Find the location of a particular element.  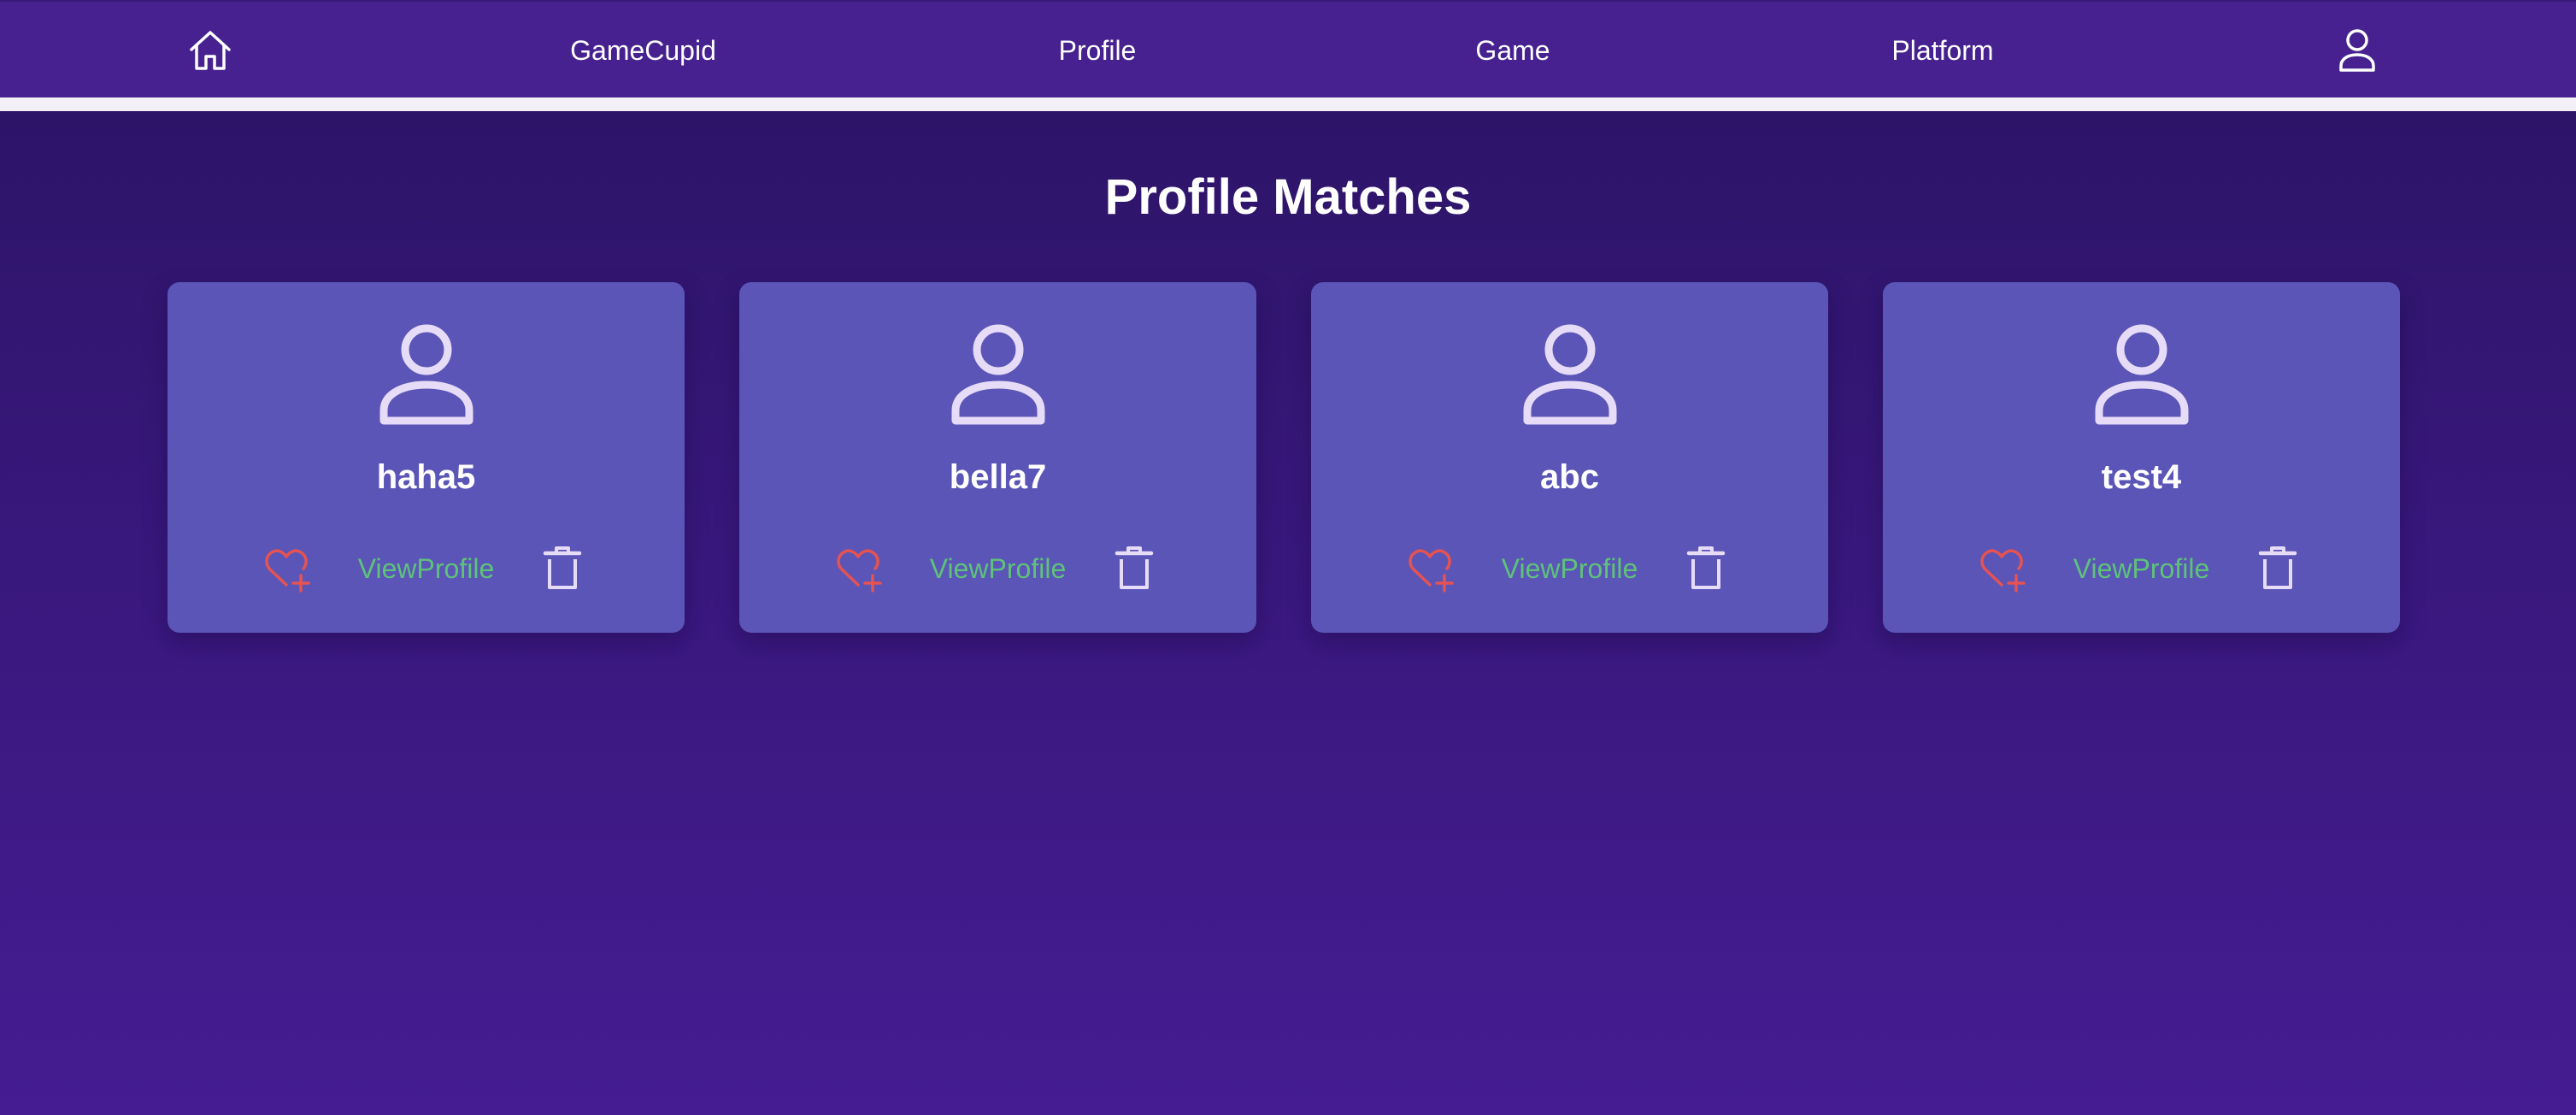

nav-home is located at coordinates (210, 50).